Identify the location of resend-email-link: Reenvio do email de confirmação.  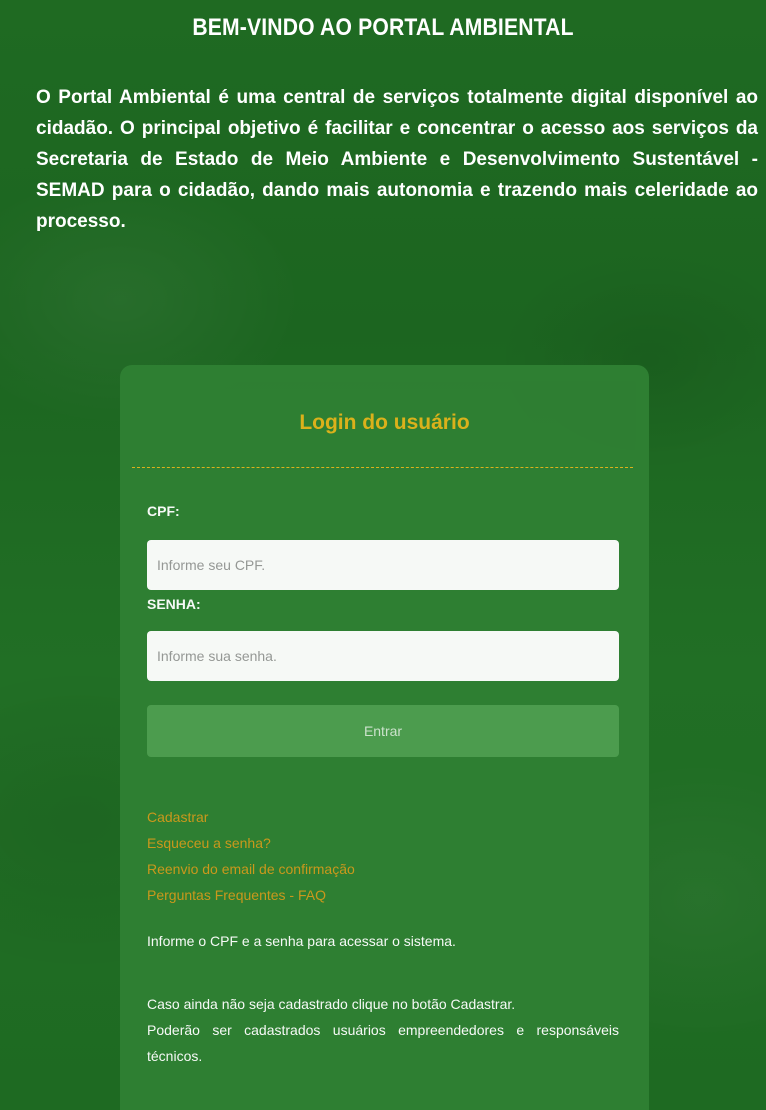
(251, 869).